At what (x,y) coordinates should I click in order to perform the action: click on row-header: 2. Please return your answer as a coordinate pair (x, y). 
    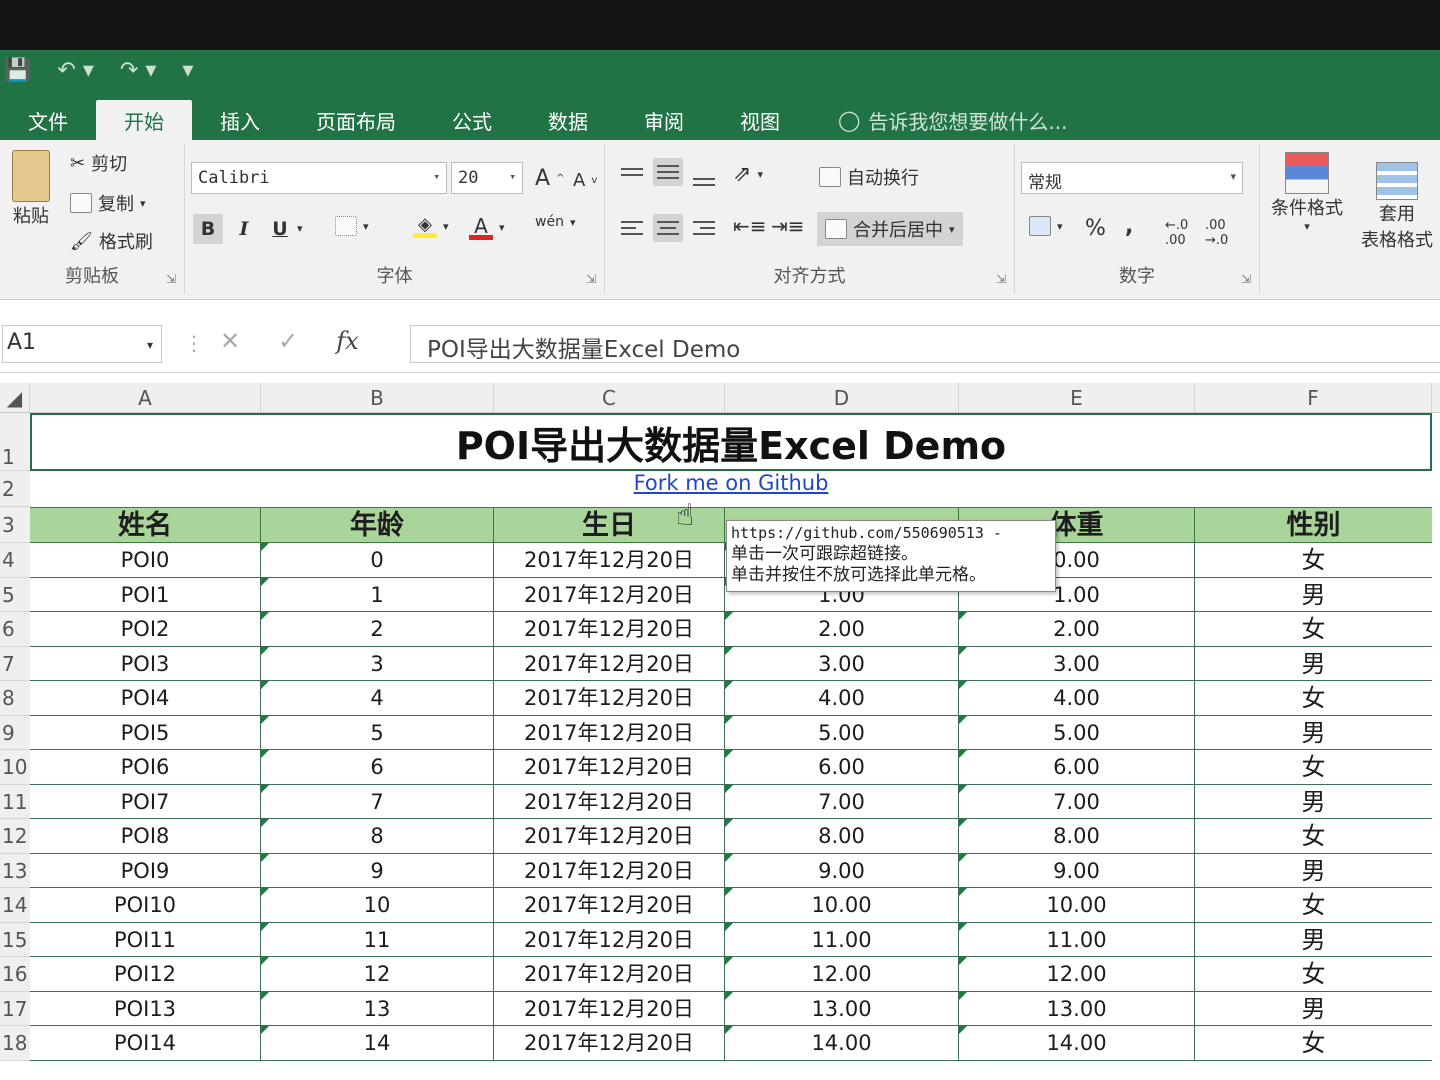
    Looking at the image, I should click on (15, 489).